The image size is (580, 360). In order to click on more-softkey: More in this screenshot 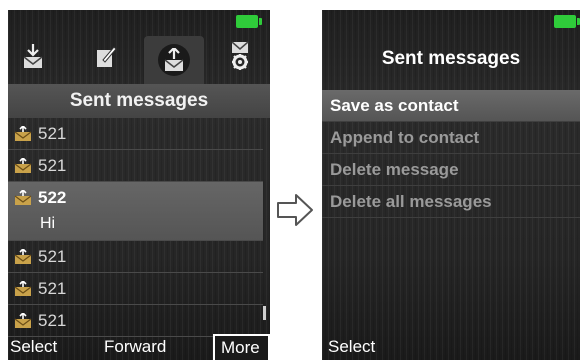, I will do `click(241, 347)`.